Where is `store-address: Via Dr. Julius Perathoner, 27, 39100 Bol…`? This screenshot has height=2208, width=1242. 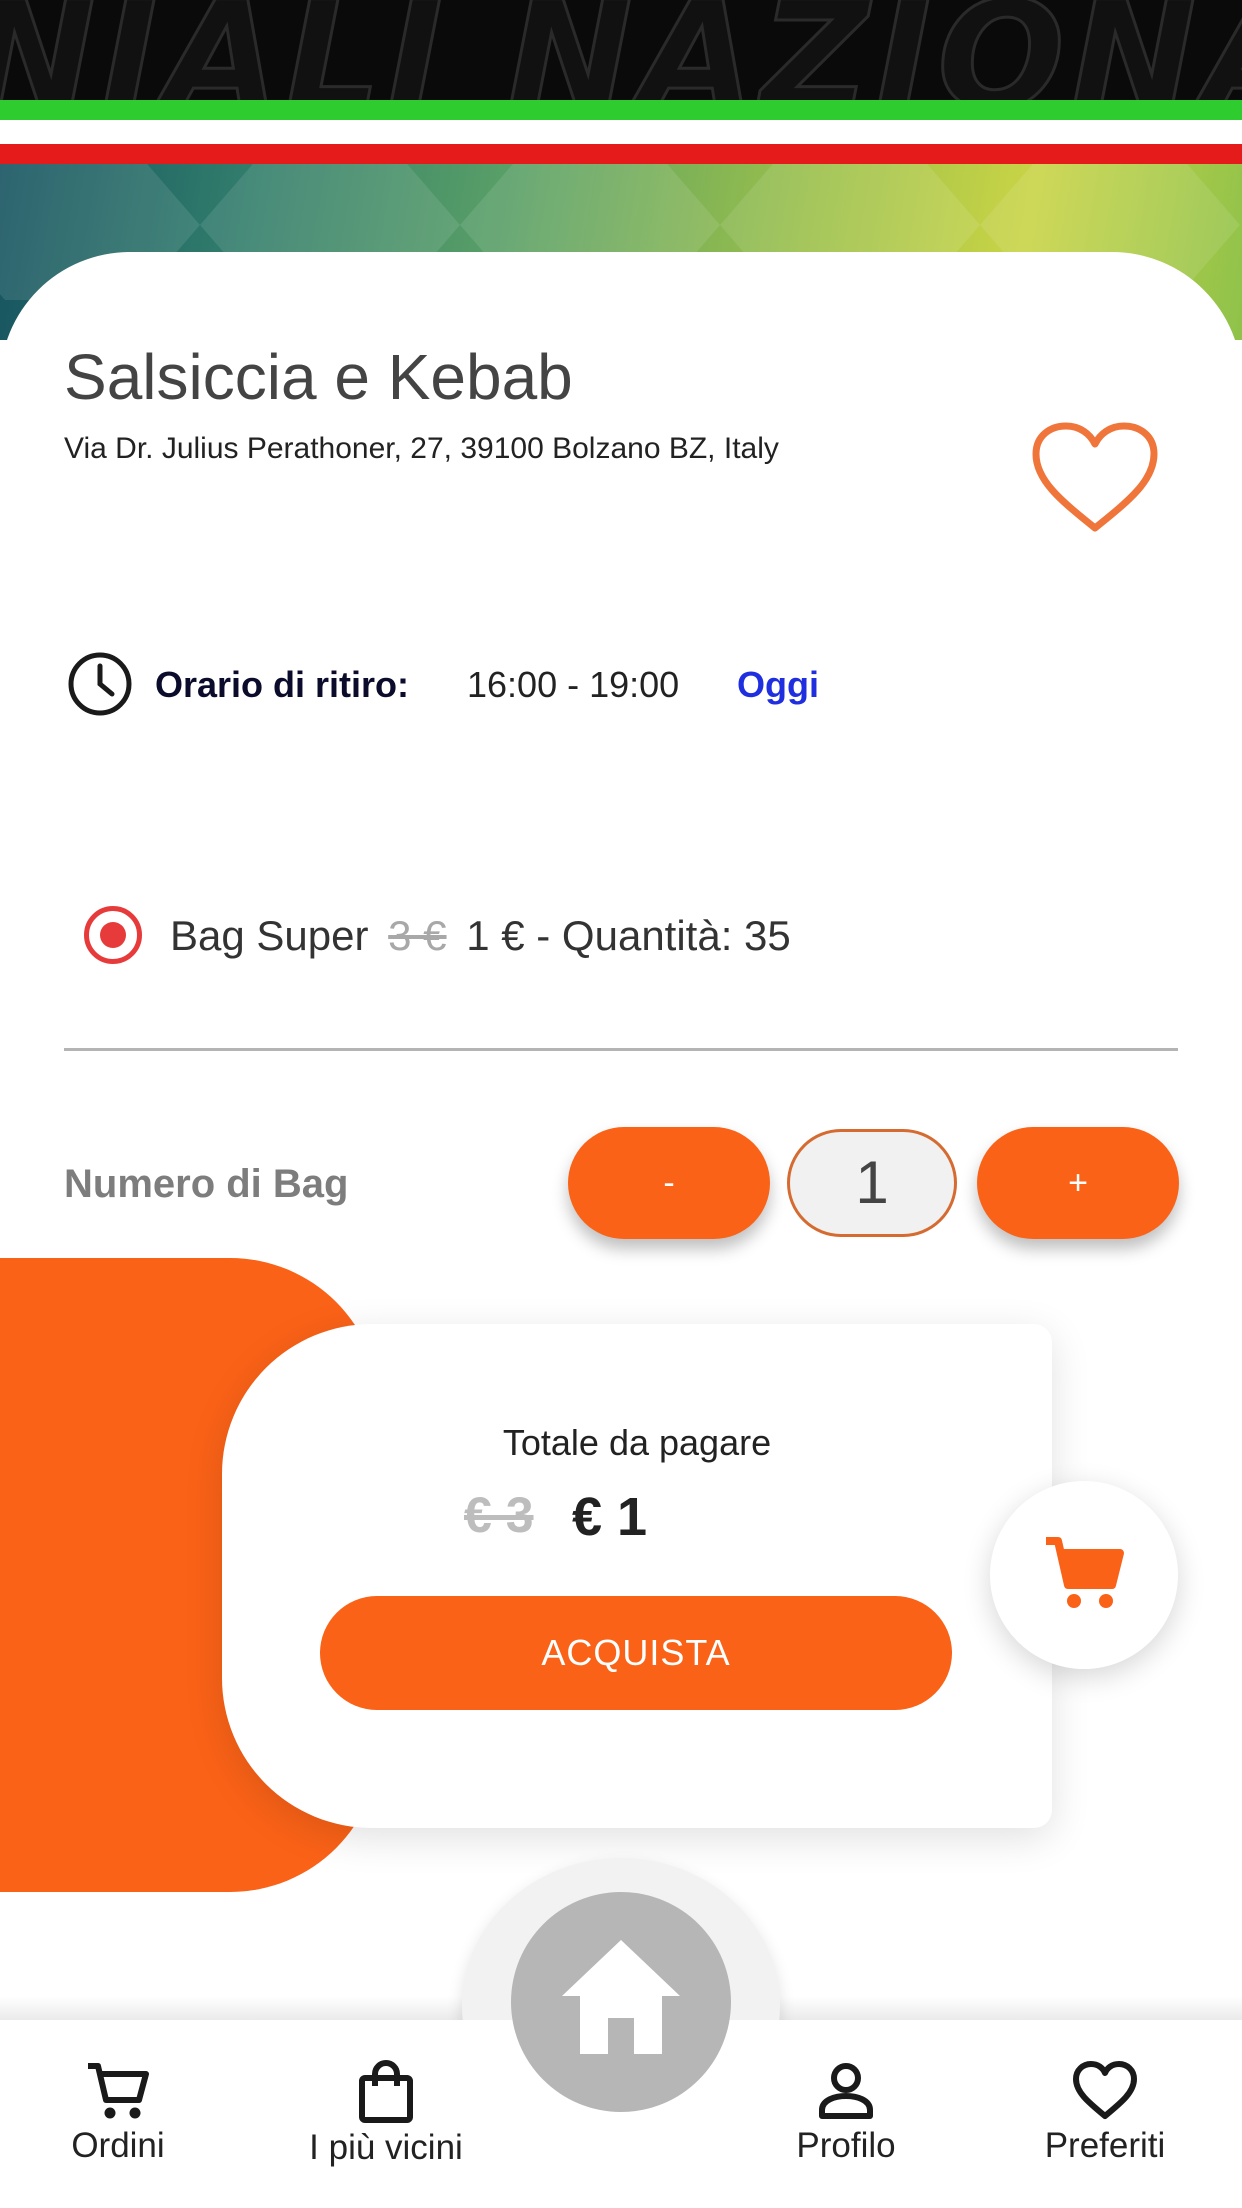 store-address: Via Dr. Julius Perathoner, 27, 39100 Bol… is located at coordinates (421, 448).